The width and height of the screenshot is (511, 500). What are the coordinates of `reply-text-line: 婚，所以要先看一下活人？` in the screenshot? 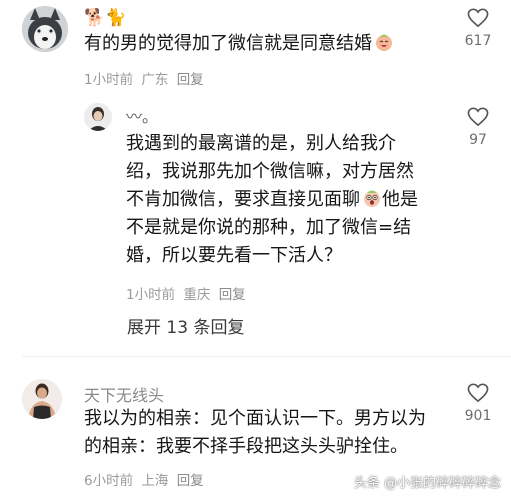 It's located at (234, 255).